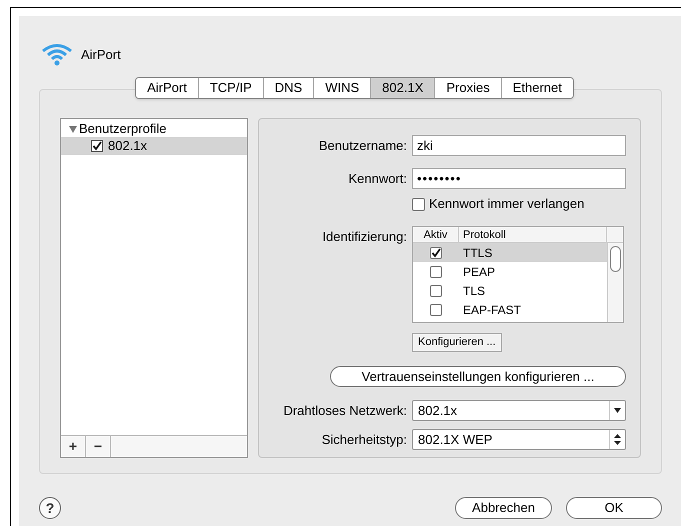 This screenshot has width=681, height=526. Describe the element at coordinates (615, 259) in the screenshot. I see `scroll-thumb` at that location.